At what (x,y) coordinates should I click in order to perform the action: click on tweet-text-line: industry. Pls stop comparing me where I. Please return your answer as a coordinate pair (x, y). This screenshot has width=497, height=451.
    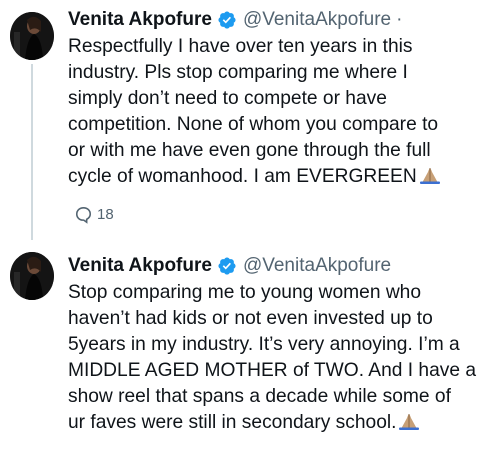
    Looking at the image, I should click on (238, 72).